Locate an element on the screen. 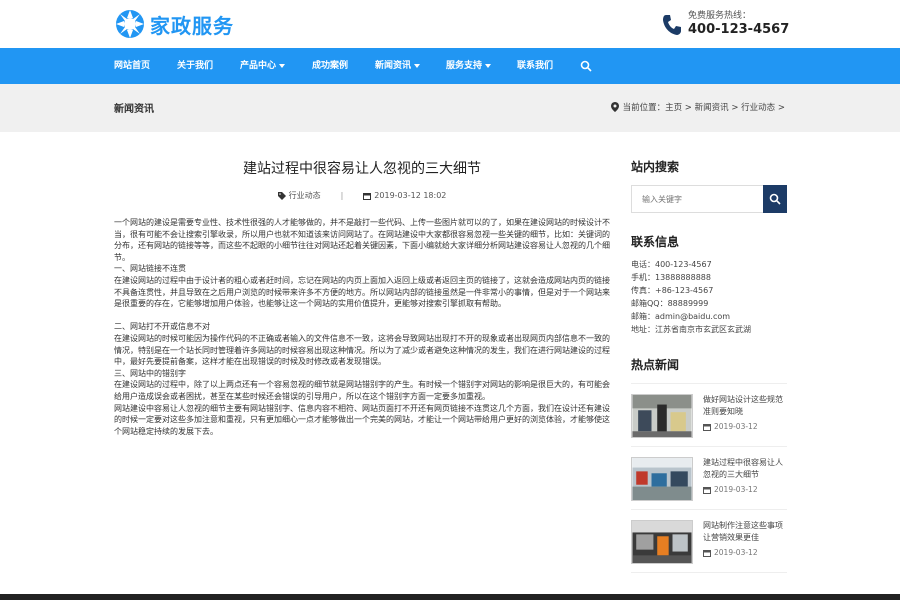 Image resolution: width=900 pixels, height=600 pixels. page-banner: 新闻资讯 当前位置：主页 > 新闻资讯 > 行业动态 > is located at coordinates (450, 108).